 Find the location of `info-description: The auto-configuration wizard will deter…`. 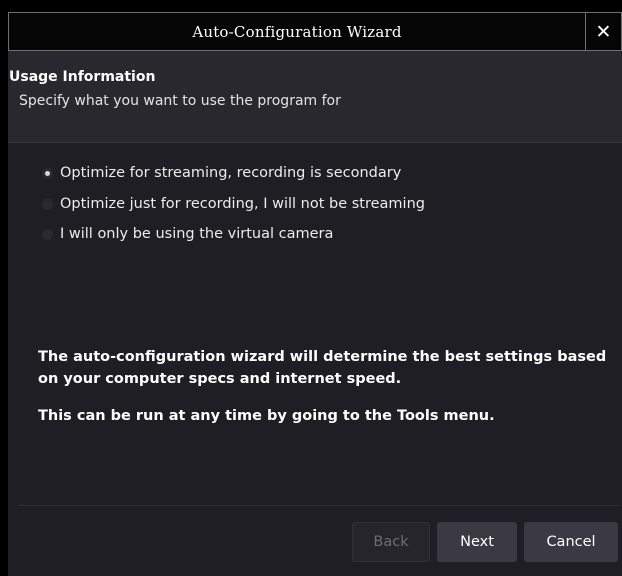

info-description: The auto-configuration wizard will deter… is located at coordinates (322, 368).